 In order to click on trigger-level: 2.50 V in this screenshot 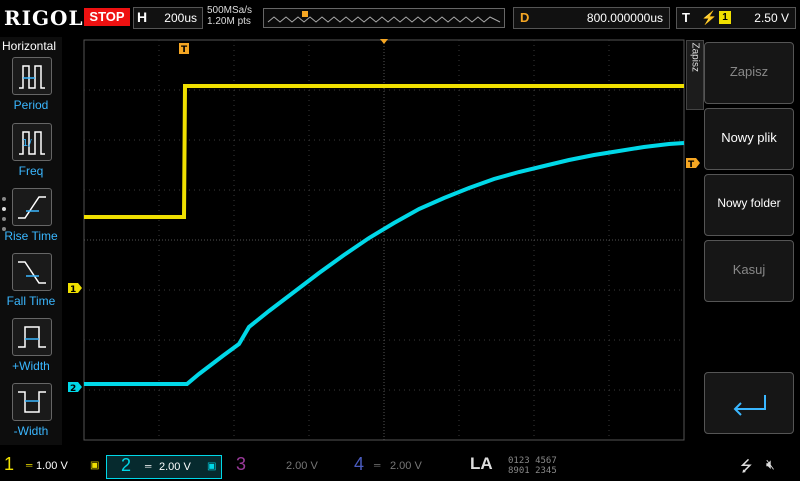, I will do `click(771, 18)`.